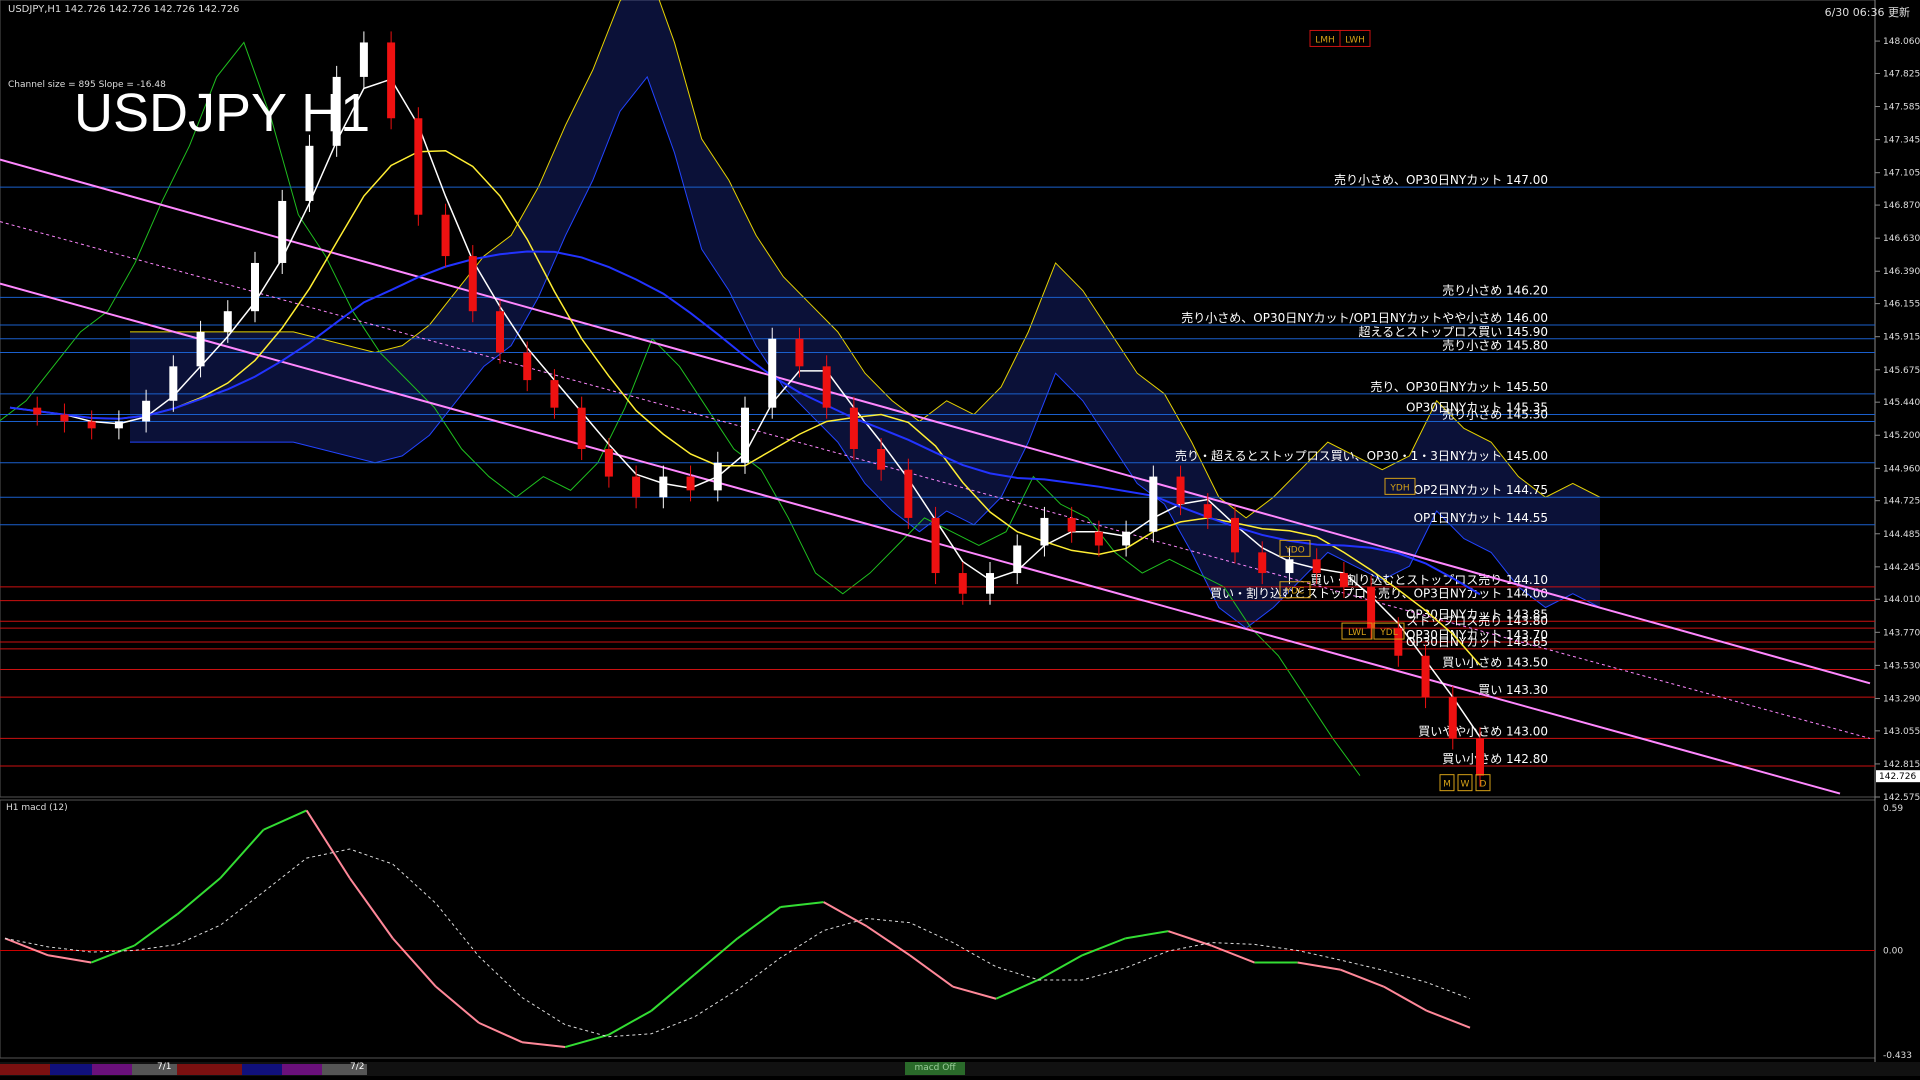 The height and width of the screenshot is (1080, 1920). What do you see at coordinates (1295, 592) in the screenshot?
I see `tag-label: YDC` at bounding box center [1295, 592].